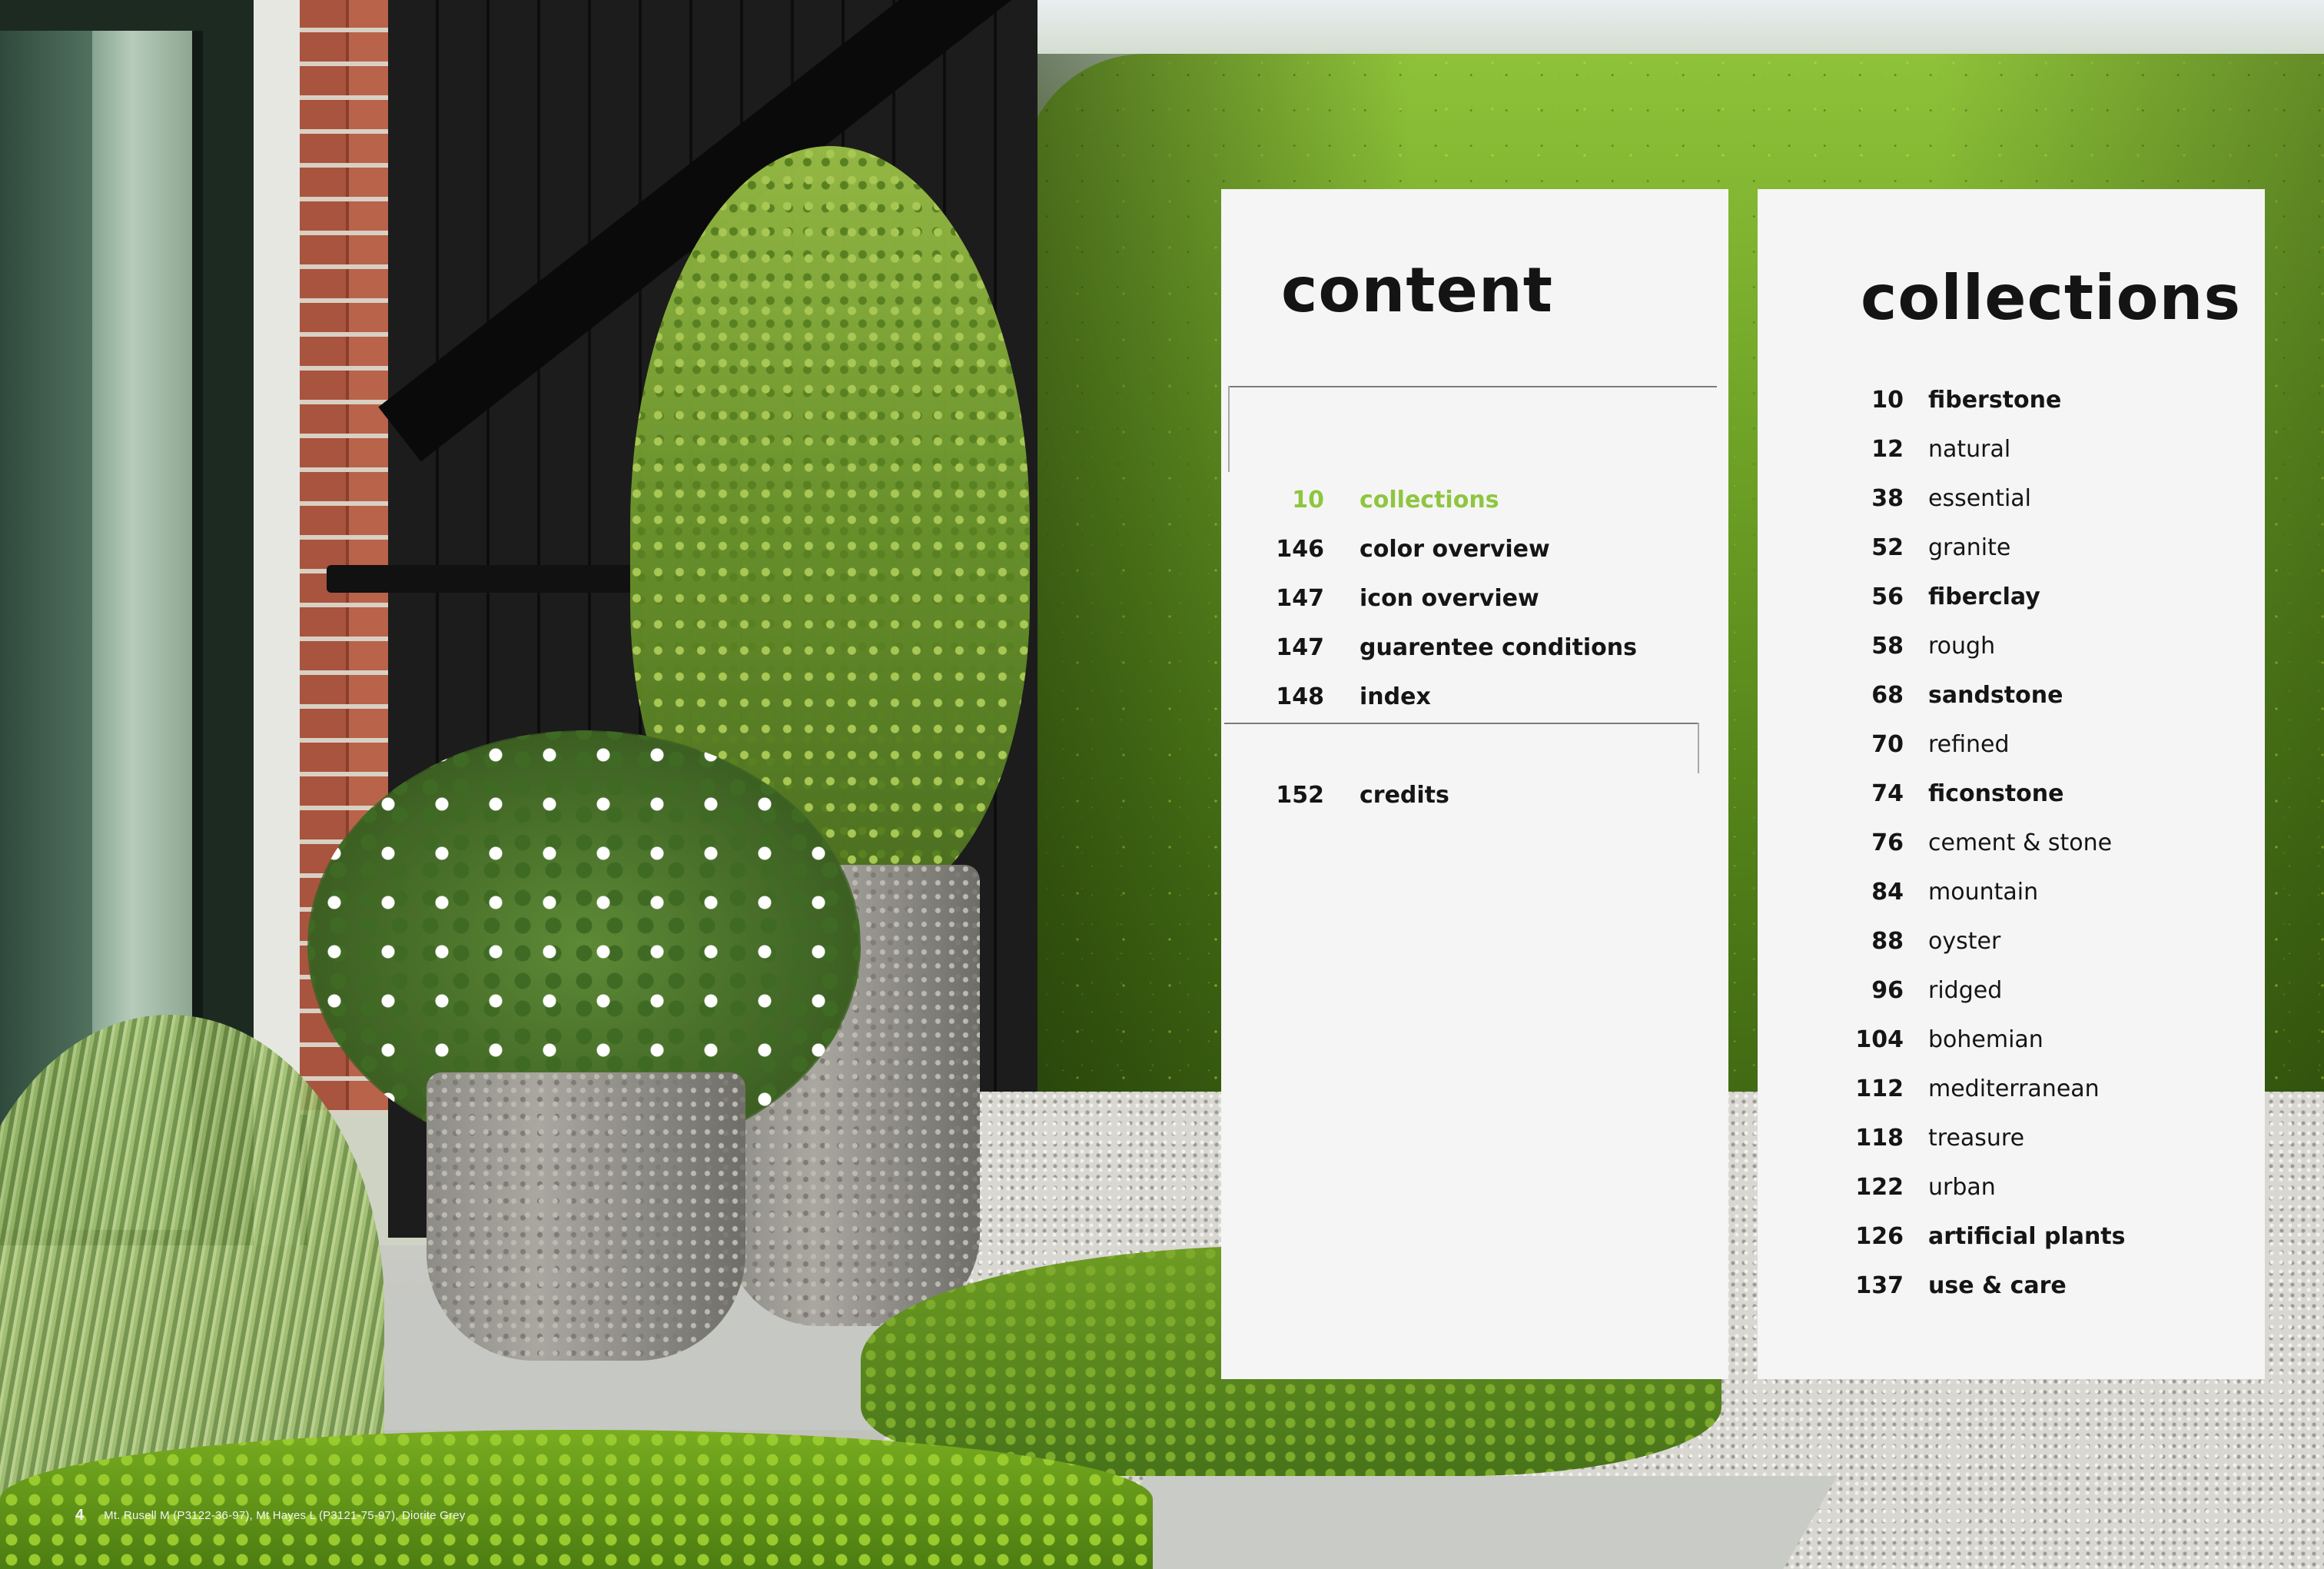 Image resolution: width=2324 pixels, height=1569 pixels. Describe the element at coordinates (1879, 1285) in the screenshot. I see `collection-page-number: 137` at that location.